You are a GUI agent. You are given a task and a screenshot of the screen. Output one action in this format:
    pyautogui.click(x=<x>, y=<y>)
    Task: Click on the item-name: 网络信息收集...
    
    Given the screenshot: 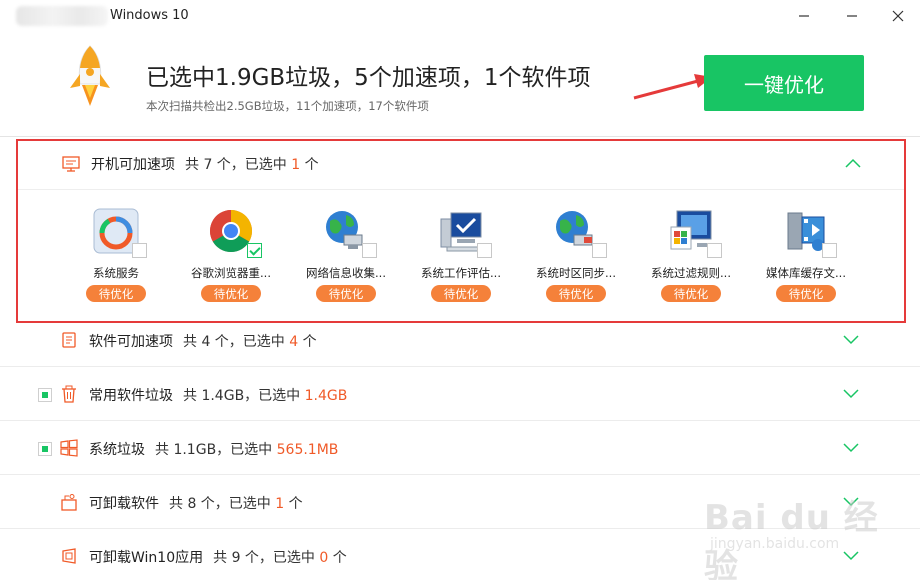 What is the action you would take?
    pyautogui.click(x=346, y=273)
    